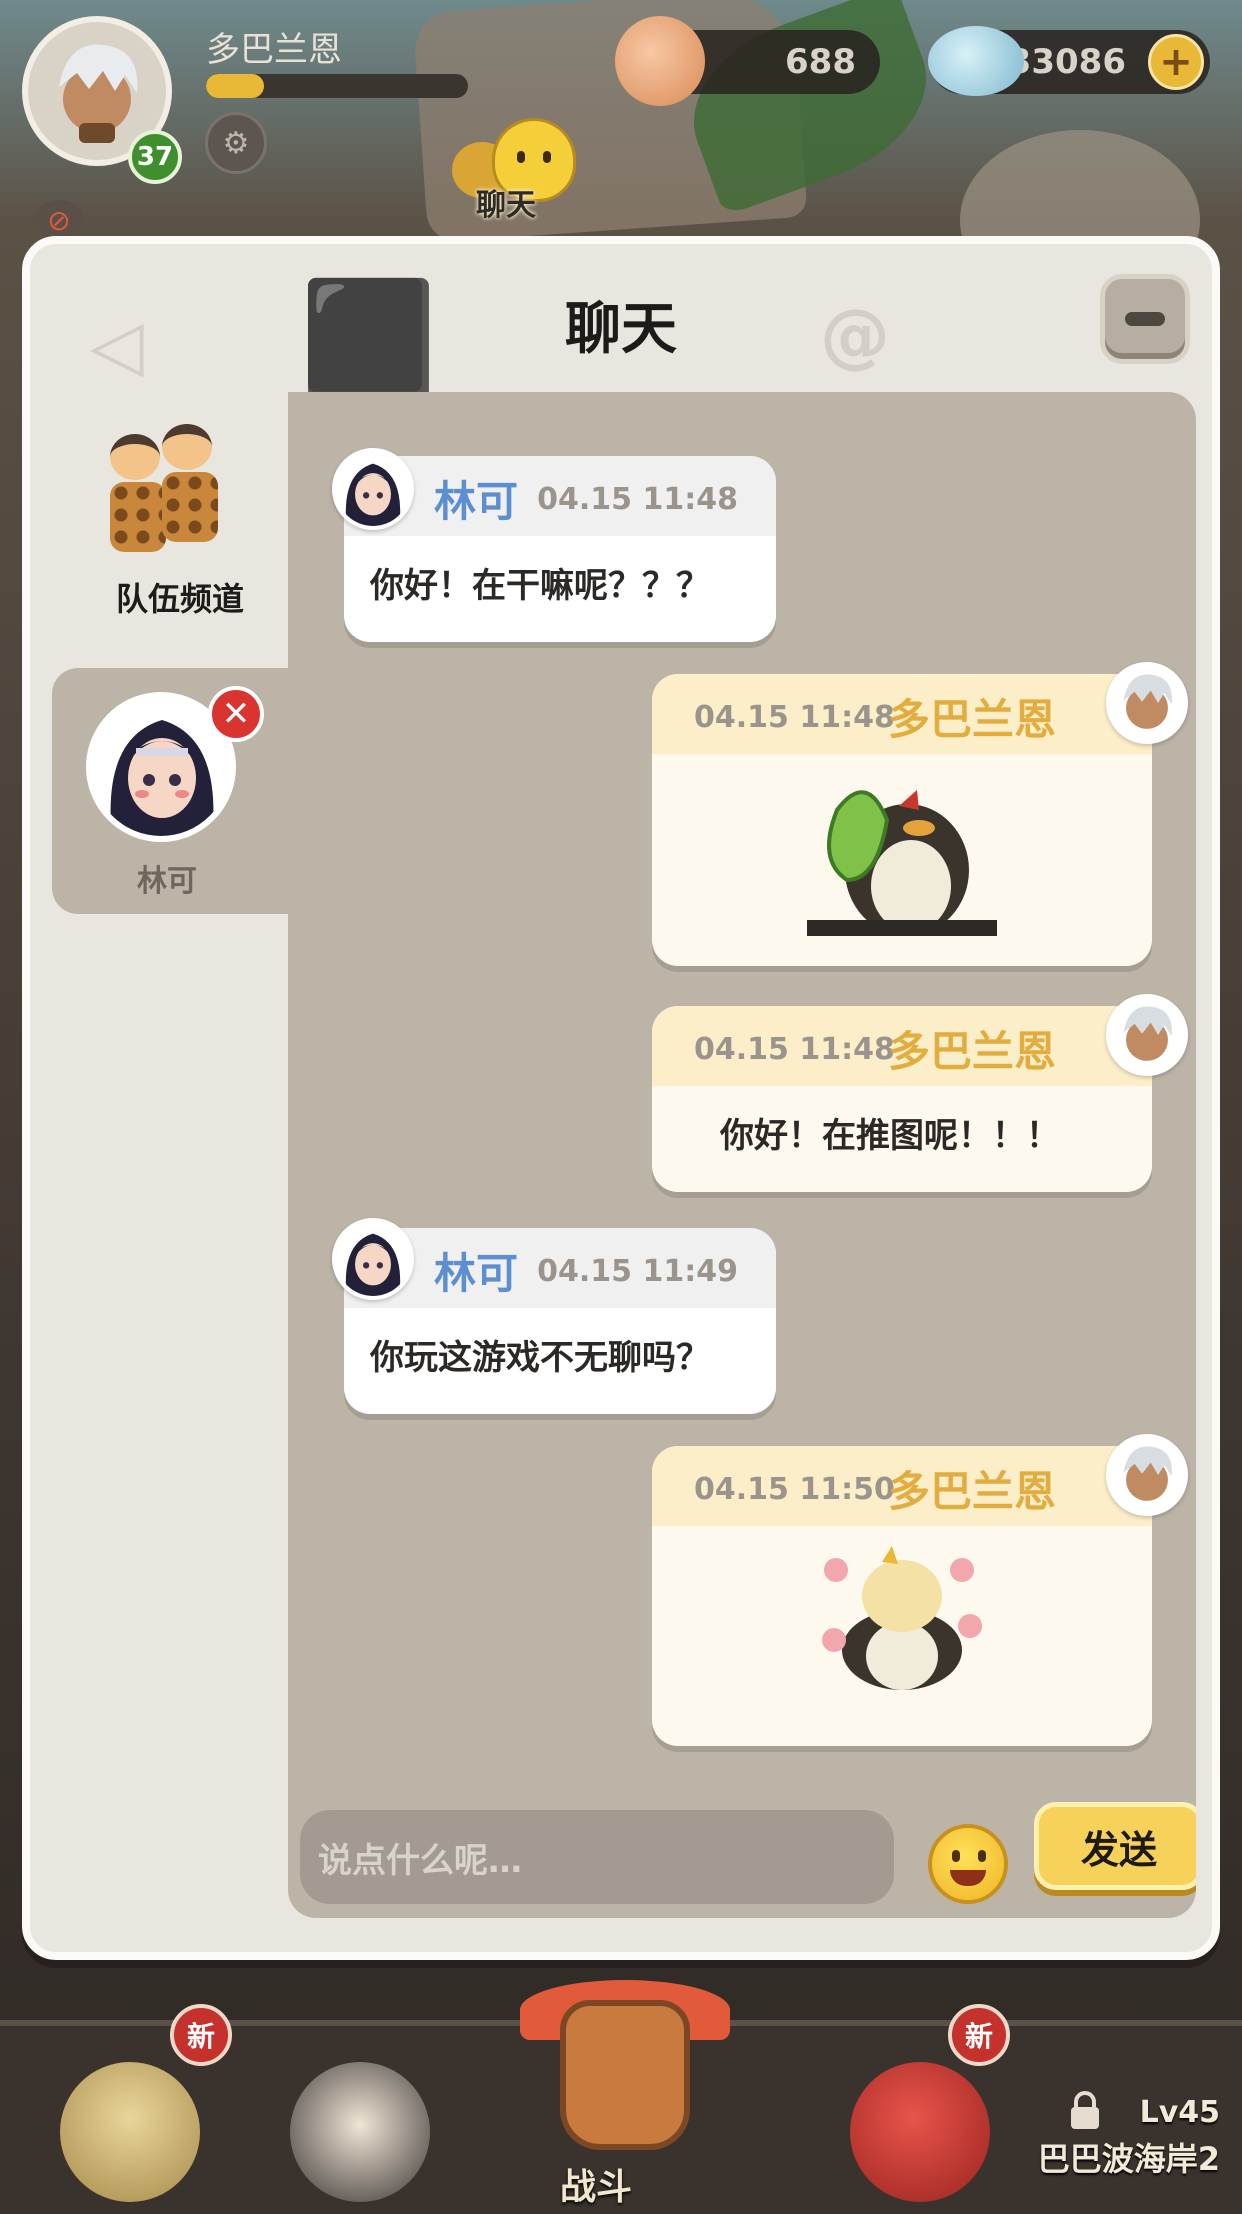 The width and height of the screenshot is (1242, 2214). Describe the element at coordinates (236, 143) in the screenshot. I see `settings-gear-icon: ⚙` at that location.